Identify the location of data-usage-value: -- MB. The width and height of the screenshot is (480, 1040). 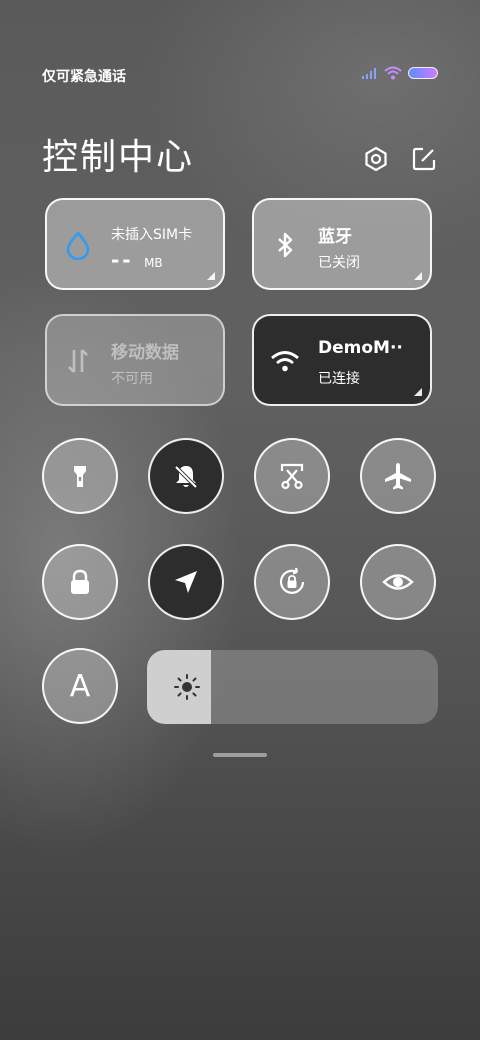
(137, 260).